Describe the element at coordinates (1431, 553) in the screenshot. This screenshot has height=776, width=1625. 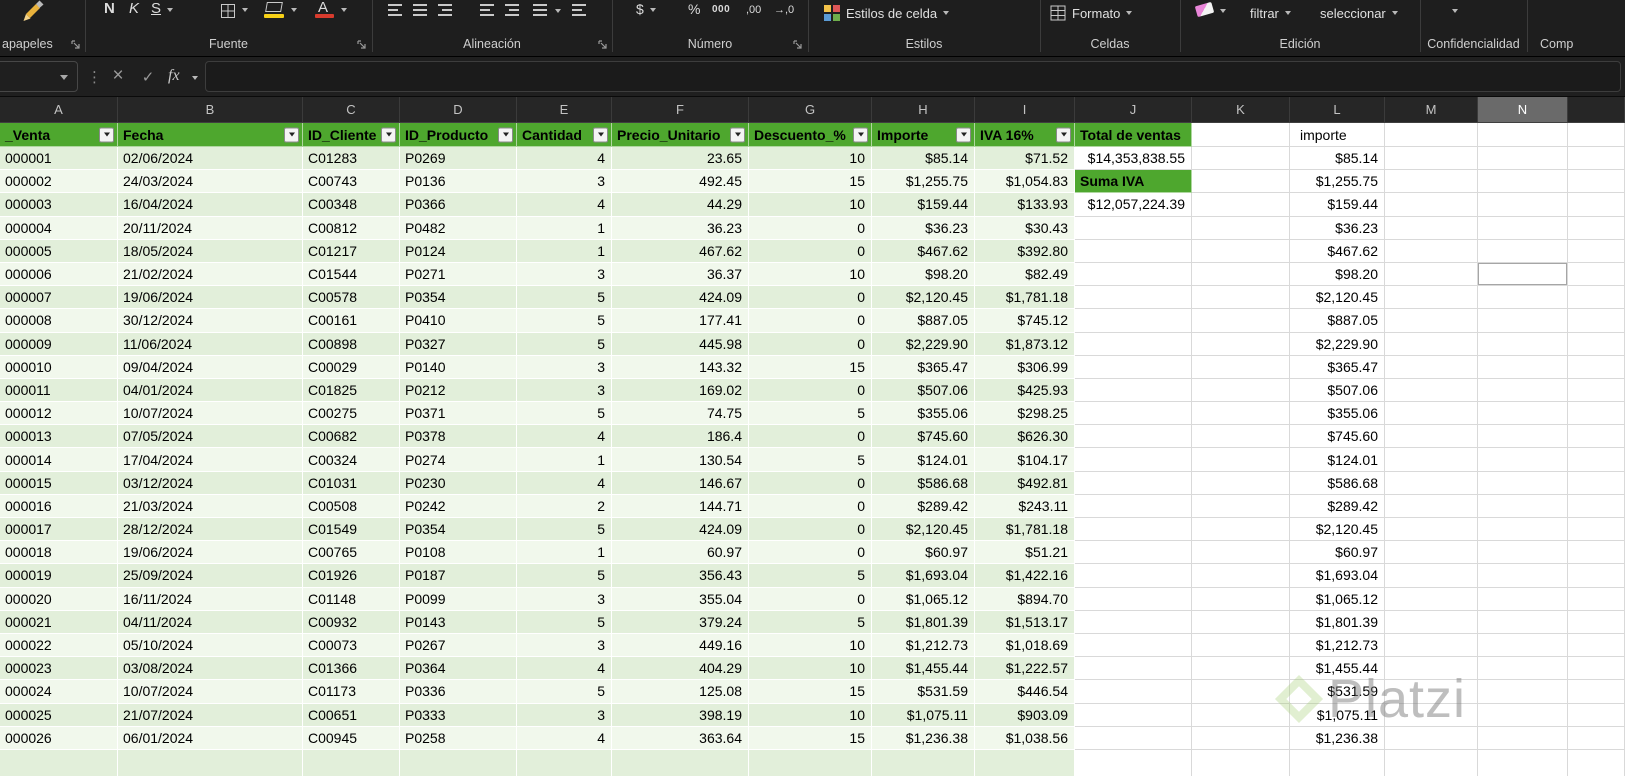
I see `cell-M18` at that location.